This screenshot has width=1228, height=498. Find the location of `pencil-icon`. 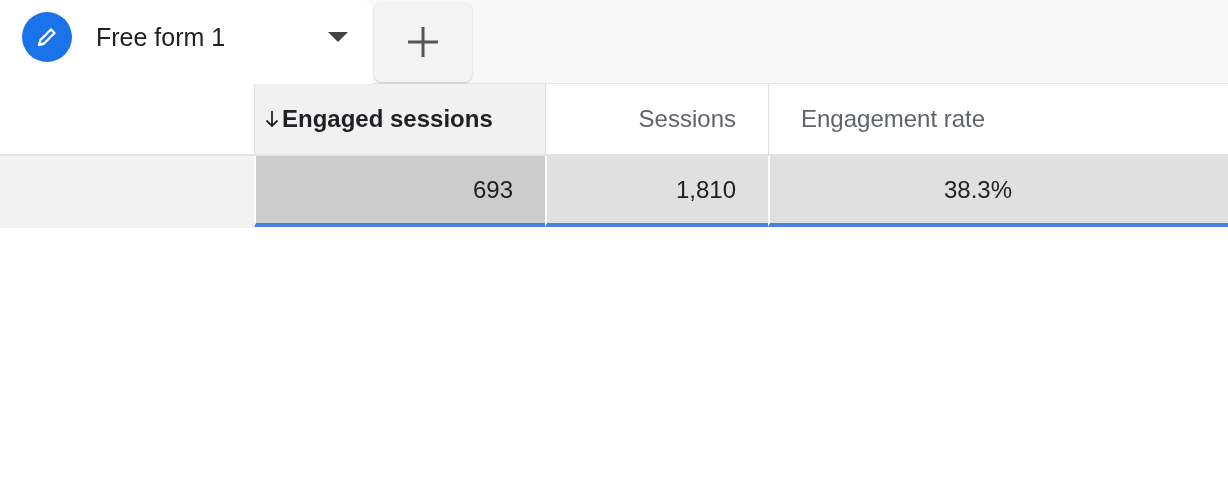

pencil-icon is located at coordinates (47, 37).